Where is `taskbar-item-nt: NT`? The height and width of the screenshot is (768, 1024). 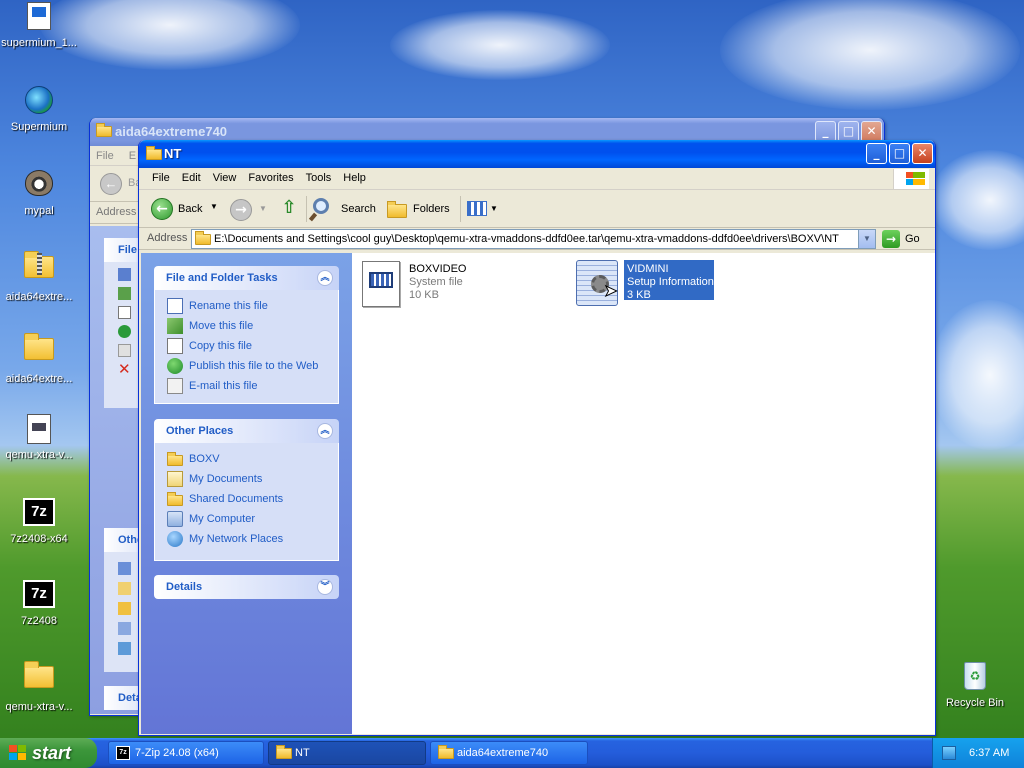 taskbar-item-nt: NT is located at coordinates (347, 753).